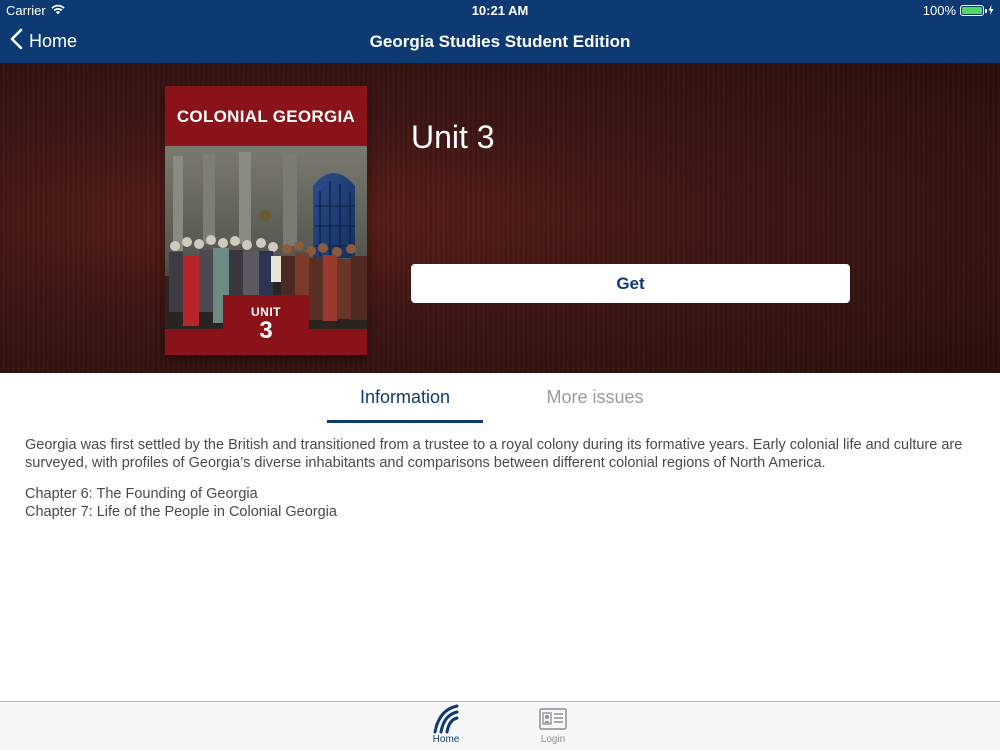 The width and height of the screenshot is (1000, 750). I want to click on battery-icon, so click(973, 10).